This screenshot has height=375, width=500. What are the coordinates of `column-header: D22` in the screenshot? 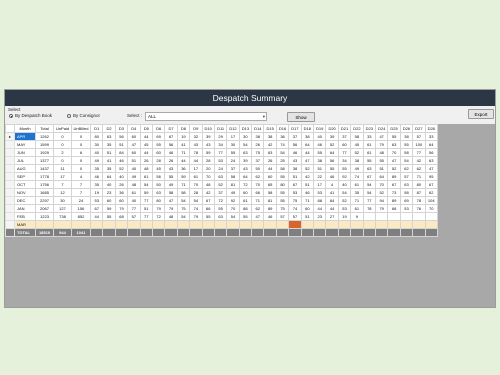 It's located at (357, 128).